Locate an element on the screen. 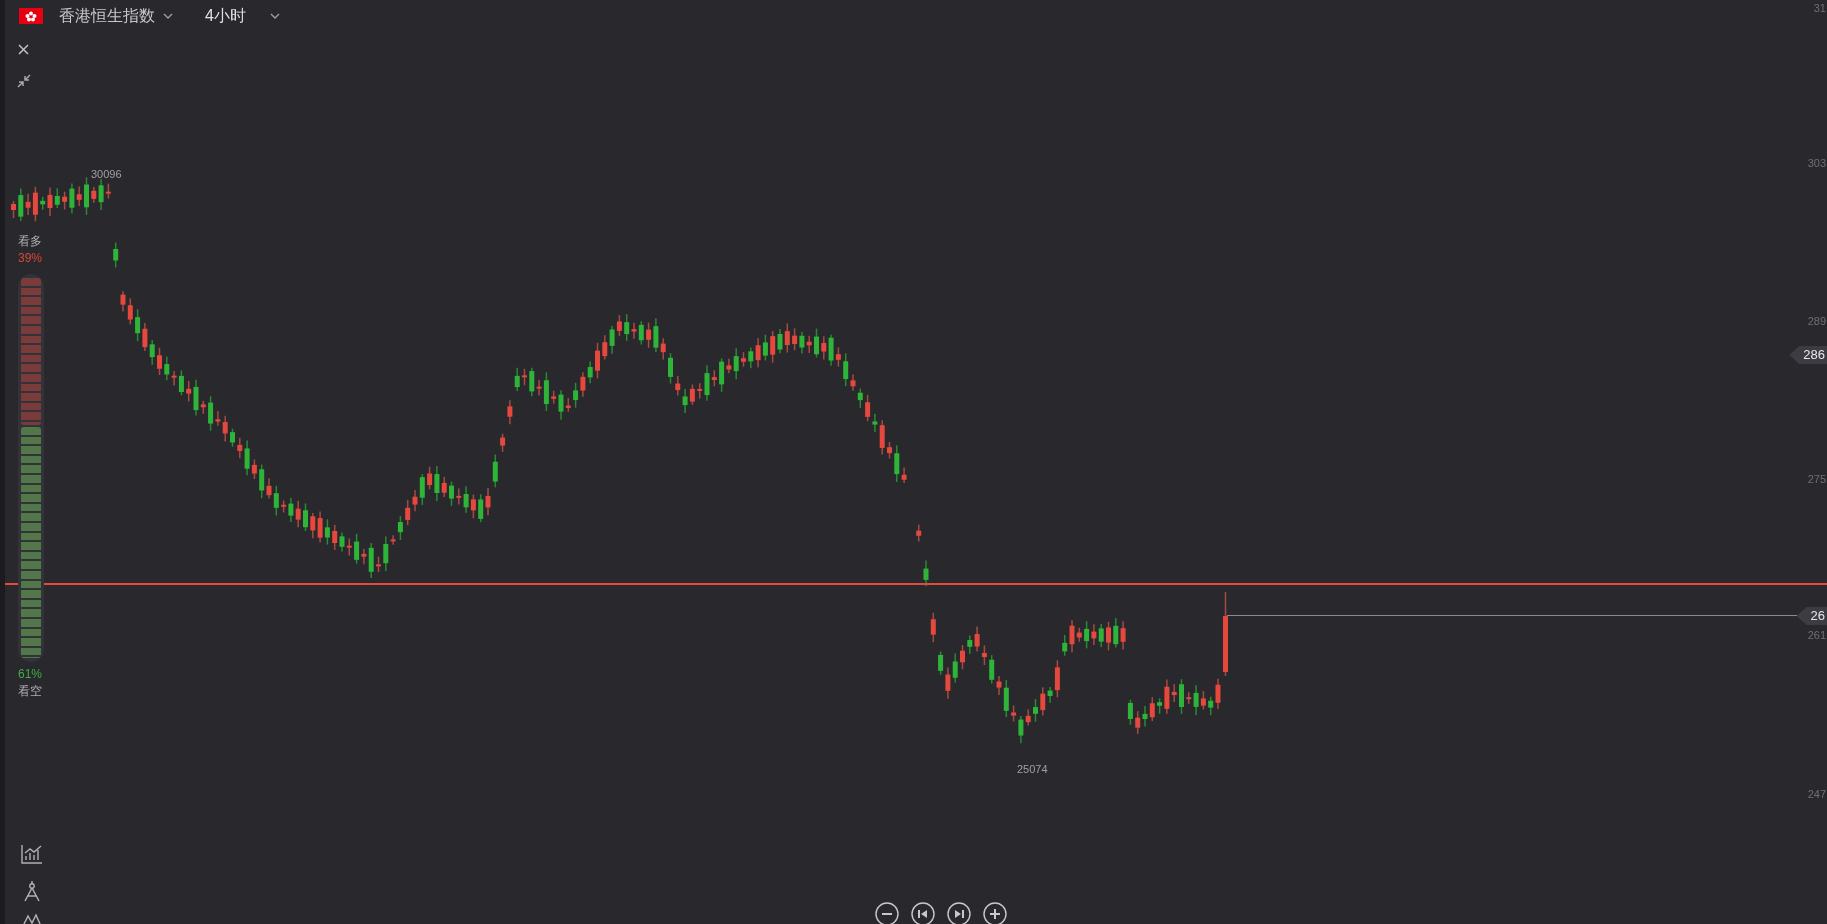 The image size is (1827, 924). close-icon is located at coordinates (23, 49).